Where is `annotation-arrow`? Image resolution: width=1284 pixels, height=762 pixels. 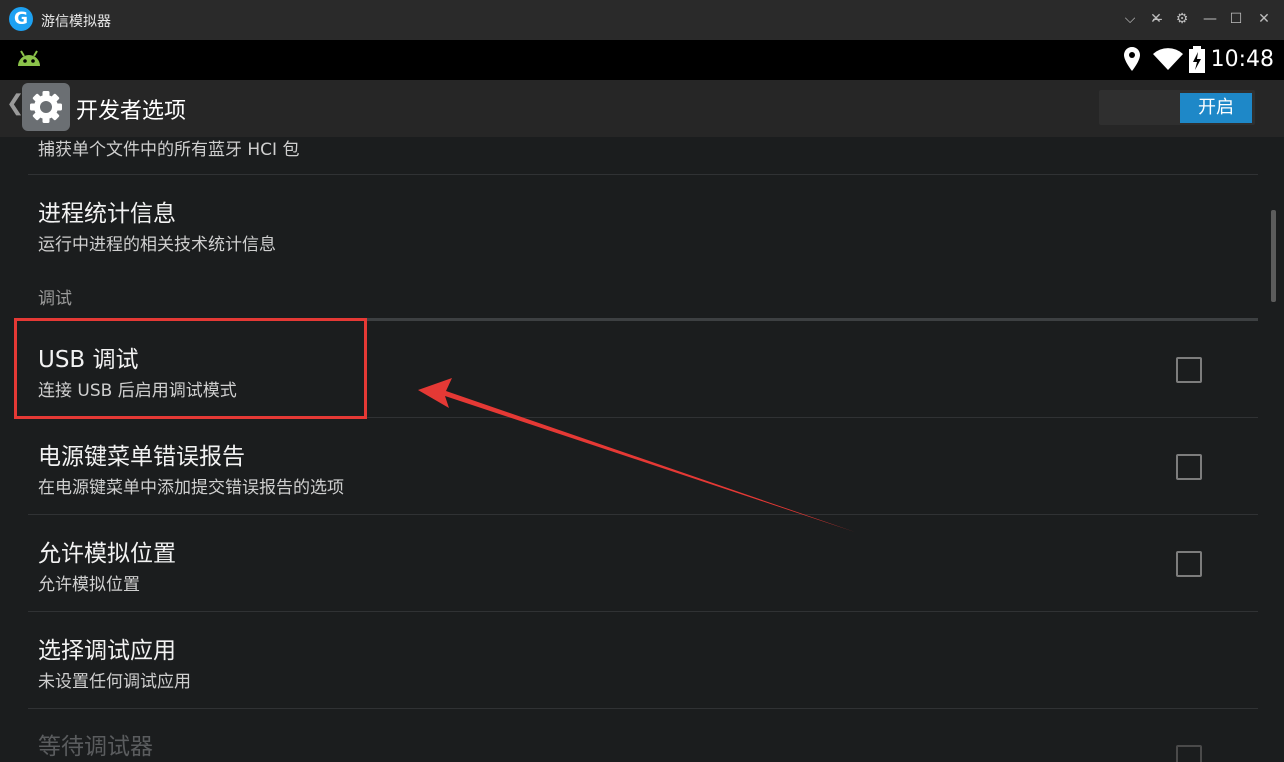
annotation-arrow is located at coordinates (636, 455).